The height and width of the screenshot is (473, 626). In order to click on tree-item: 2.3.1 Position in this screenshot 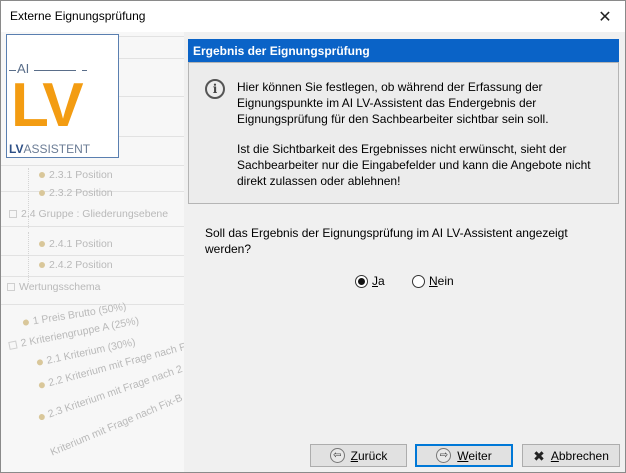, I will do `click(76, 175)`.